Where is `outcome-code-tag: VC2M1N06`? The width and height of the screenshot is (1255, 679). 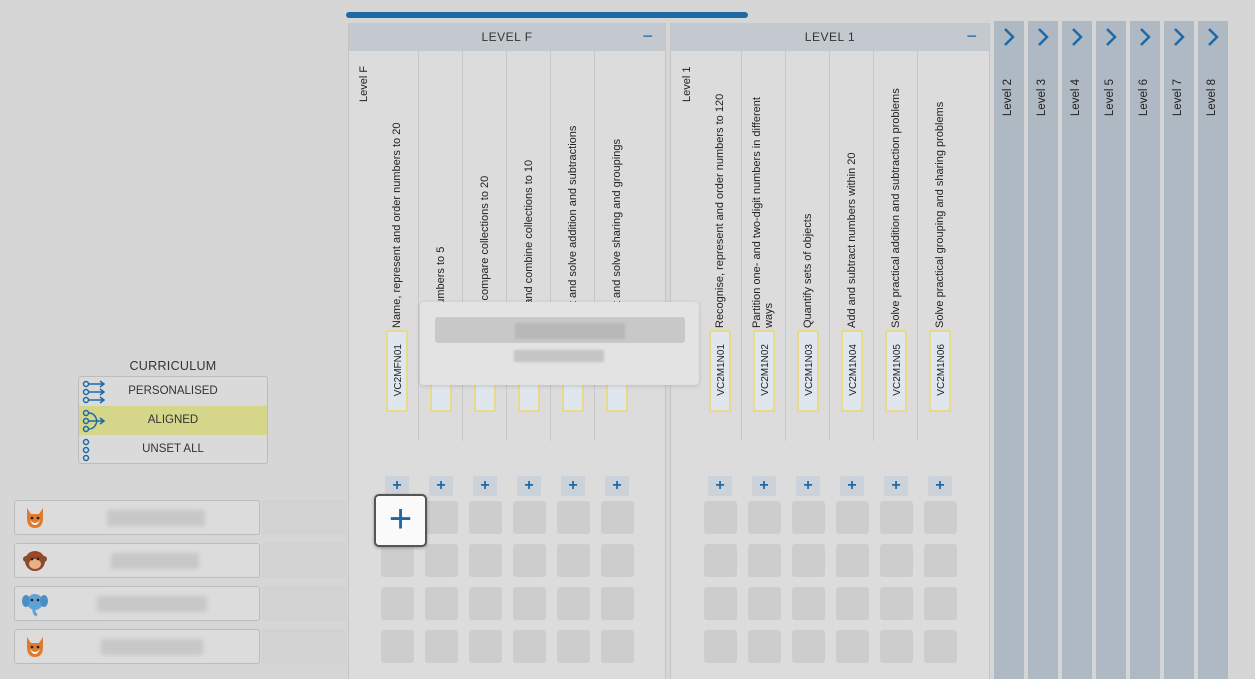 outcome-code-tag: VC2M1N06 is located at coordinates (940, 371).